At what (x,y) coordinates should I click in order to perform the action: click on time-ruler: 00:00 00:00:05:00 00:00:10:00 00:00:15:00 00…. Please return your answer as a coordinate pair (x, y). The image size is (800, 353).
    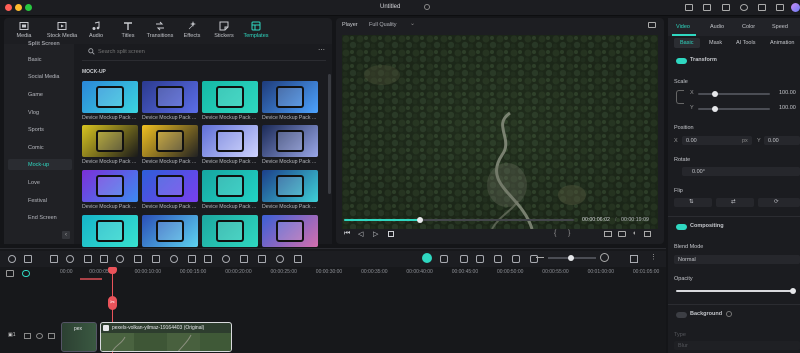
    Looking at the image, I should click on (363, 273).